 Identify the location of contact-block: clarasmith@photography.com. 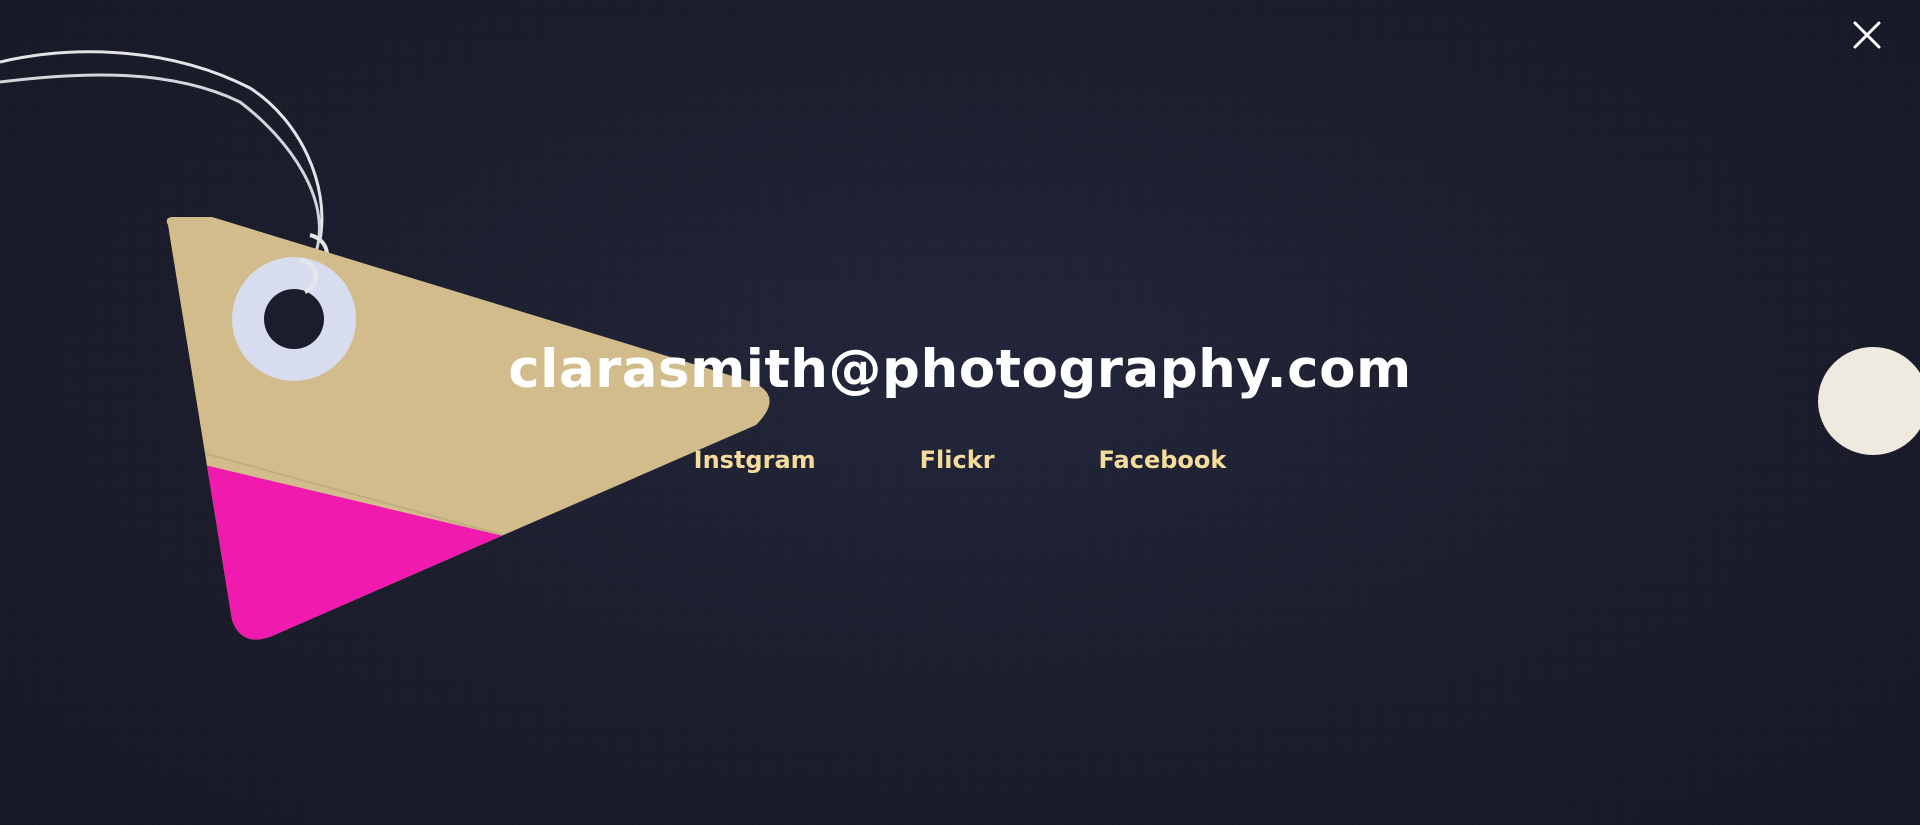
(960, 370).